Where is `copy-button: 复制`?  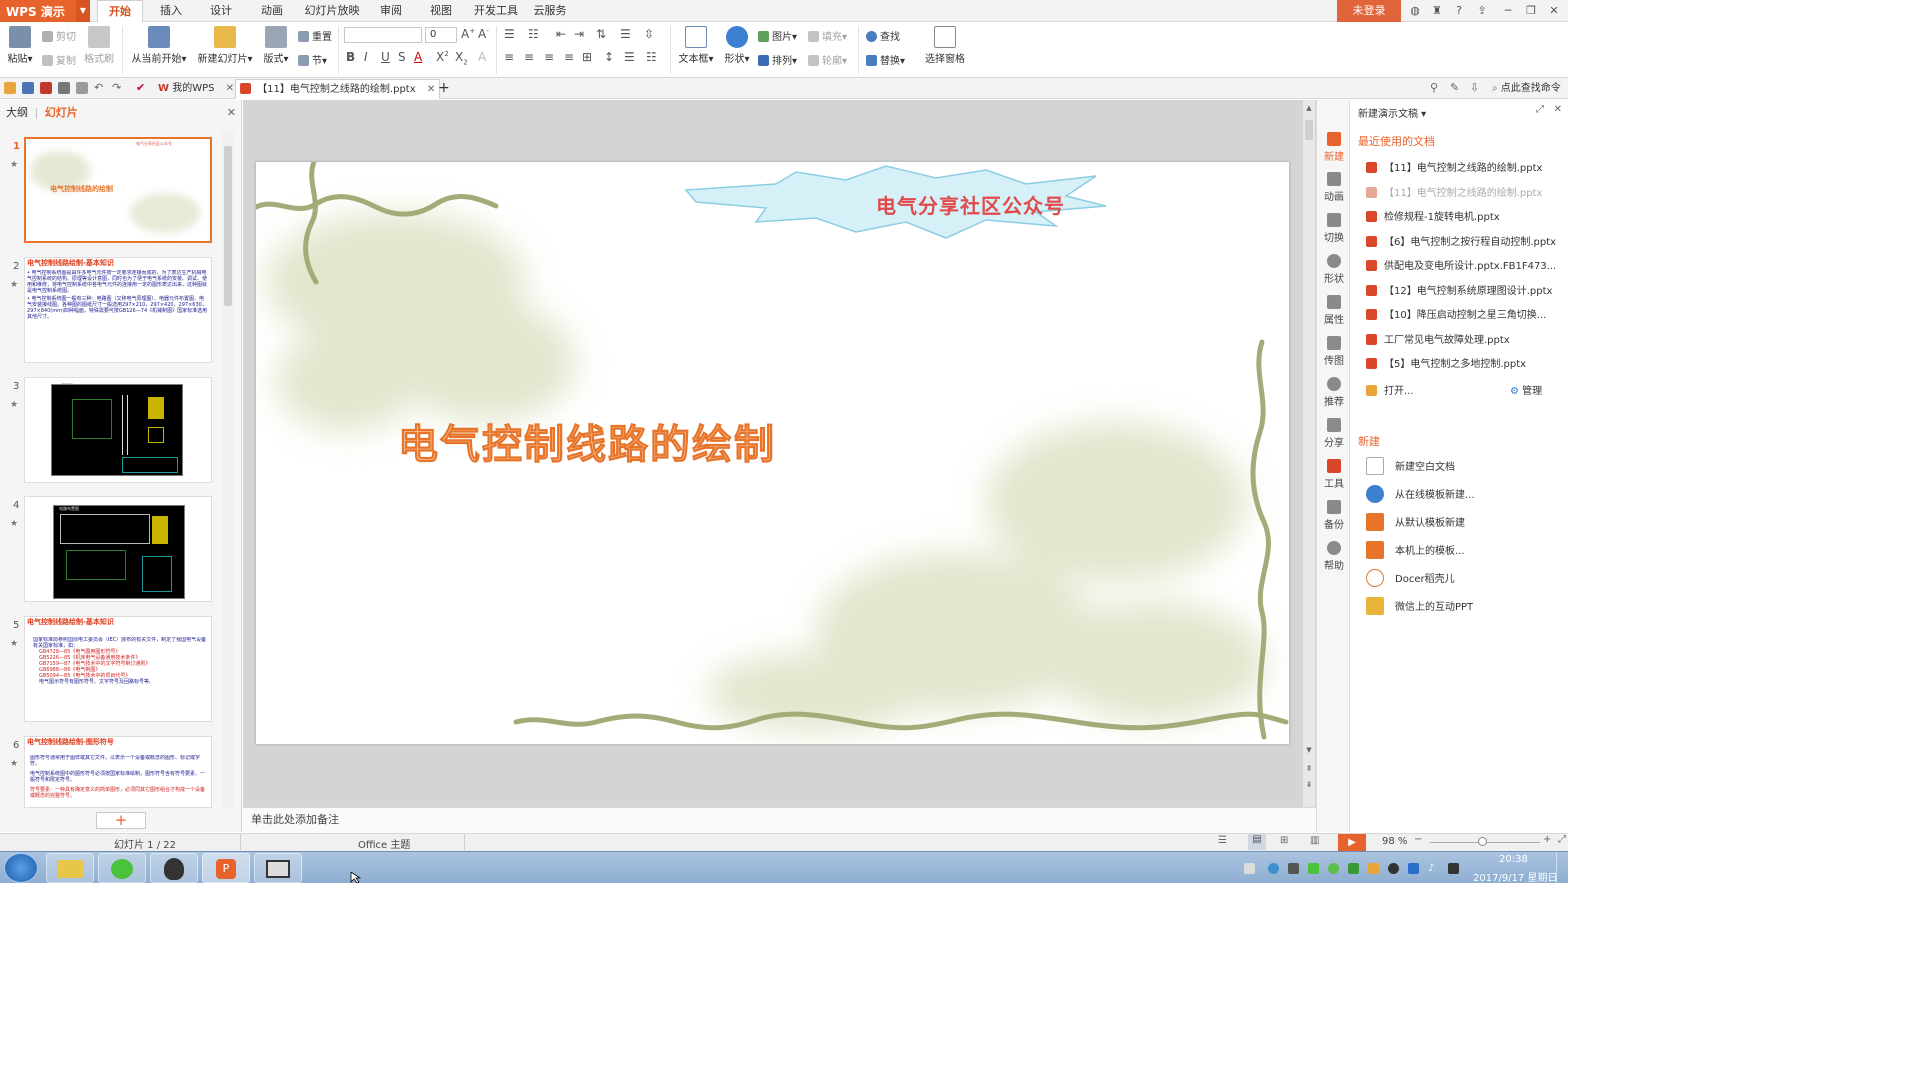 copy-button: 复制 is located at coordinates (59, 59).